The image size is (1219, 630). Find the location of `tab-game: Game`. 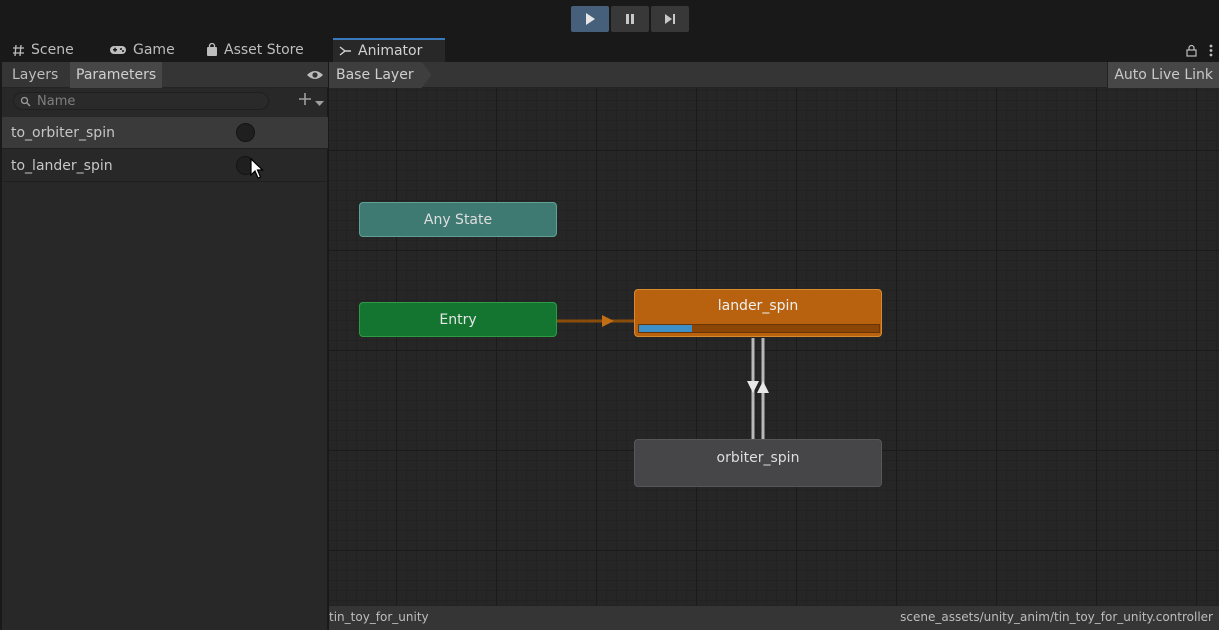

tab-game: Game is located at coordinates (142, 50).